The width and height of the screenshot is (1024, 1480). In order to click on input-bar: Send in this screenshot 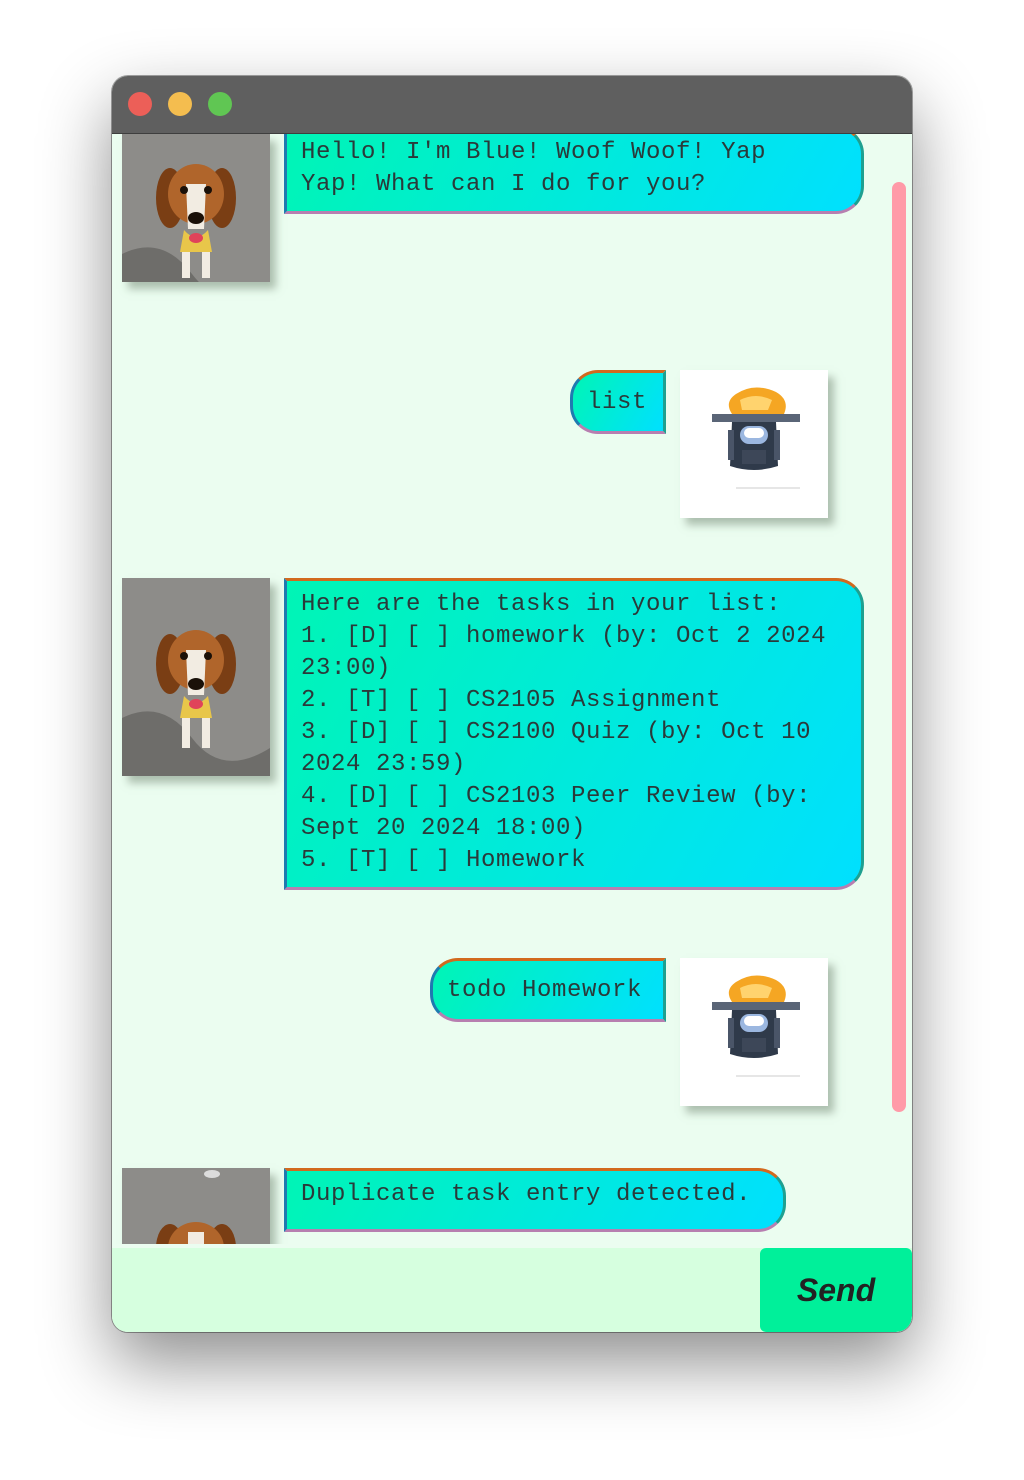, I will do `click(512, 1290)`.